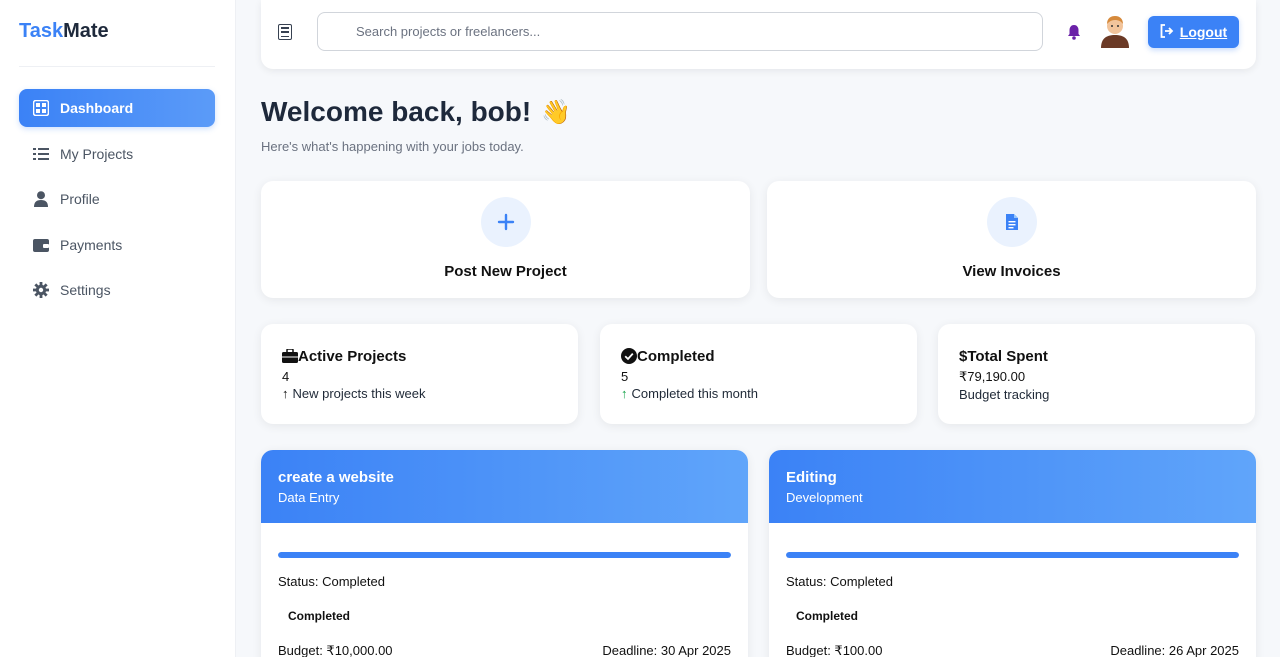 Image resolution: width=1280 pixels, height=657 pixels. I want to click on gear-icon, so click(40, 290).